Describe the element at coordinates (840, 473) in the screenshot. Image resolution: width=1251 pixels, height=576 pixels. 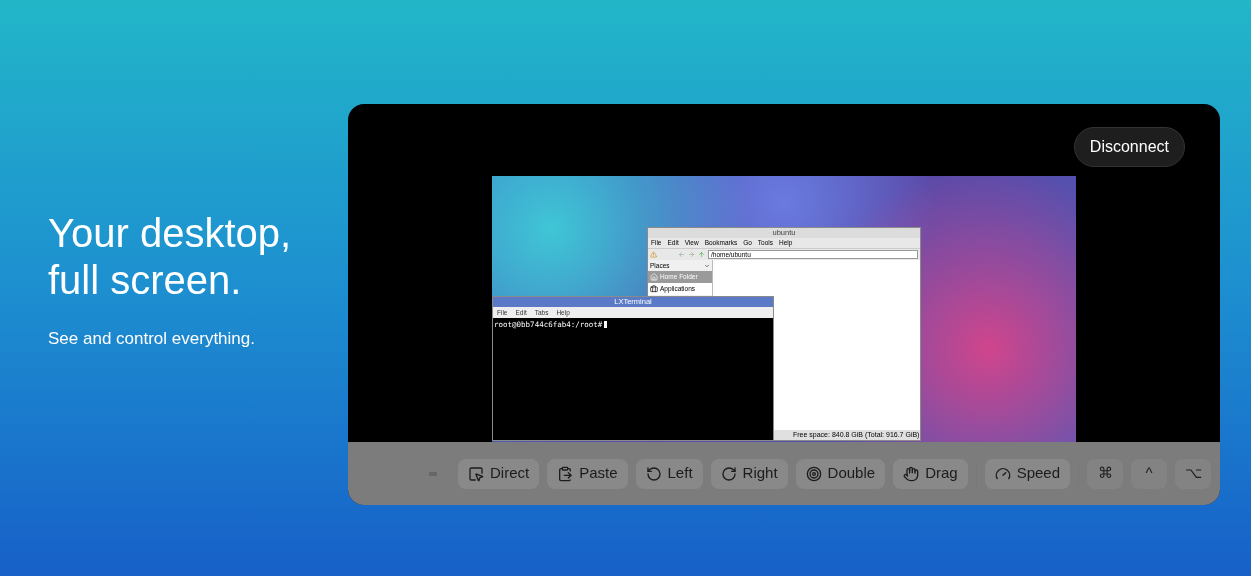
I see `toolbar-button: Double` at that location.